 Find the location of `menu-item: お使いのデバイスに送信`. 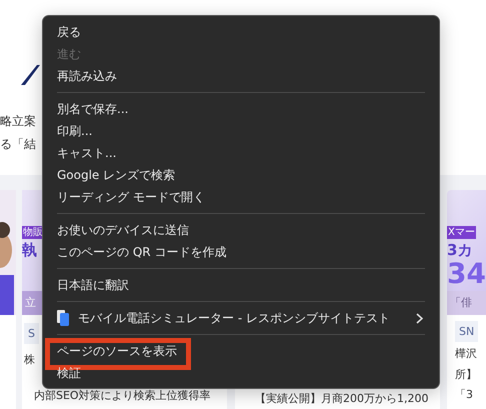

menu-item: お使いのデバイスに送信 is located at coordinates (241, 230).